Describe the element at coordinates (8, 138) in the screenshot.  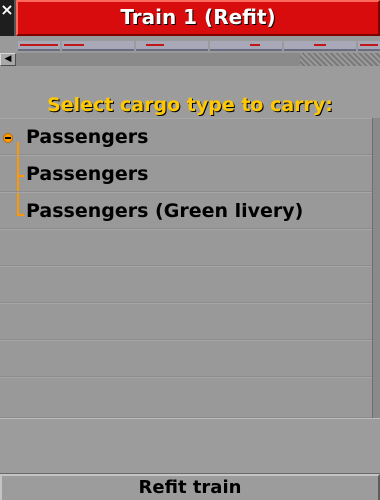
I see `collapse-icon` at that location.